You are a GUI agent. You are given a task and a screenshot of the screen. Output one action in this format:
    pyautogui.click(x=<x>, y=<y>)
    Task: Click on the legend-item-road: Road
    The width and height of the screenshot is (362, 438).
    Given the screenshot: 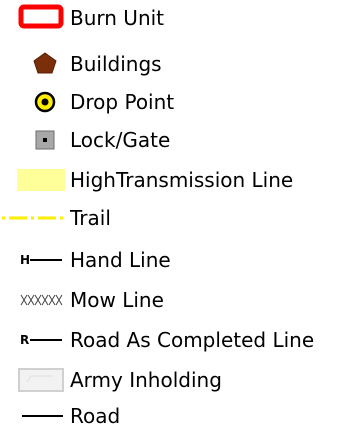 What is the action you would take?
    pyautogui.click(x=181, y=416)
    